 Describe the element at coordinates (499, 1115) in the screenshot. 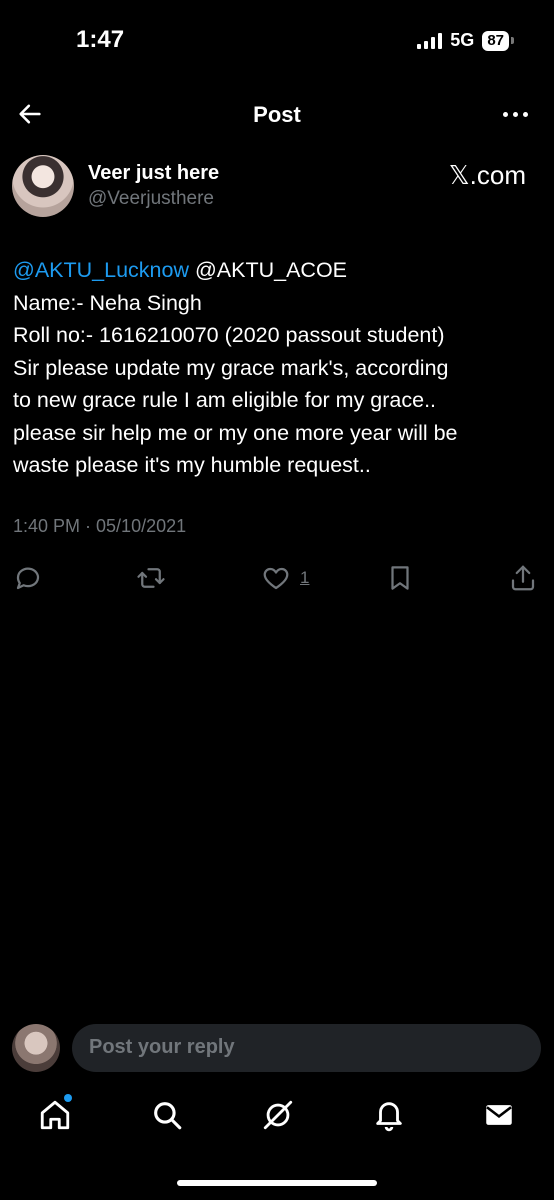

I see `messages-icon` at that location.